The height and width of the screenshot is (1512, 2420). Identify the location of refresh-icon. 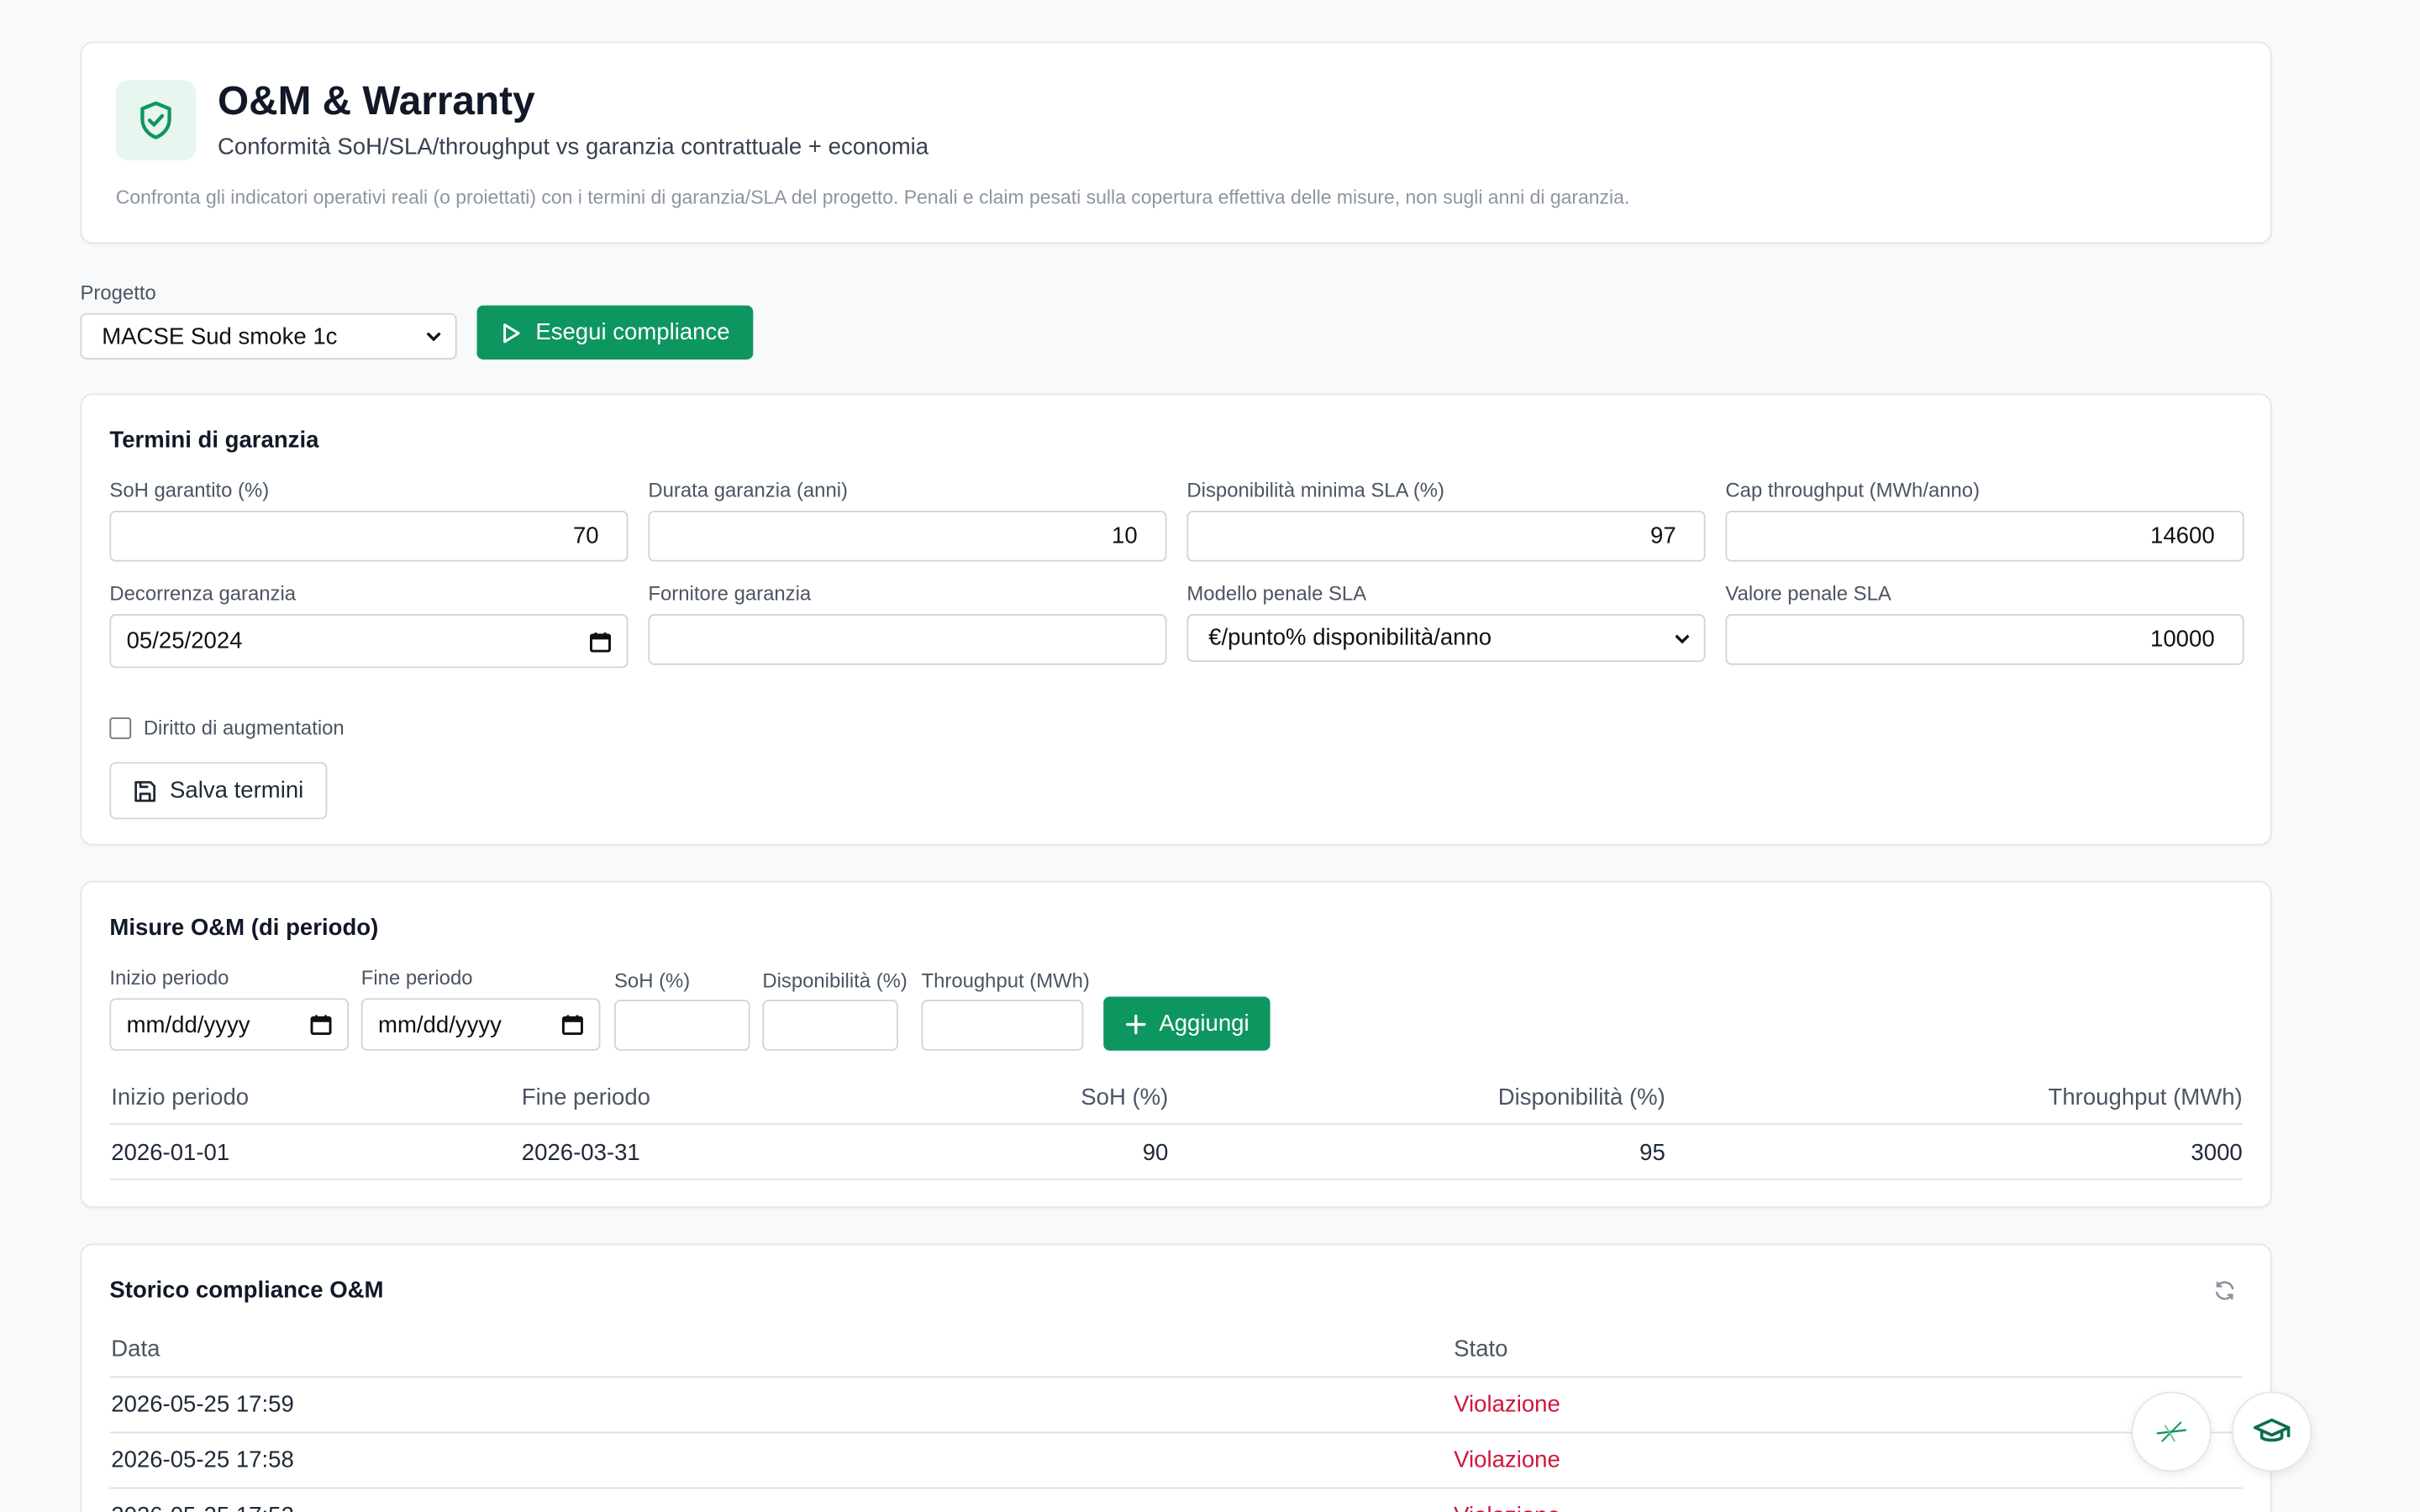
(2225, 1291).